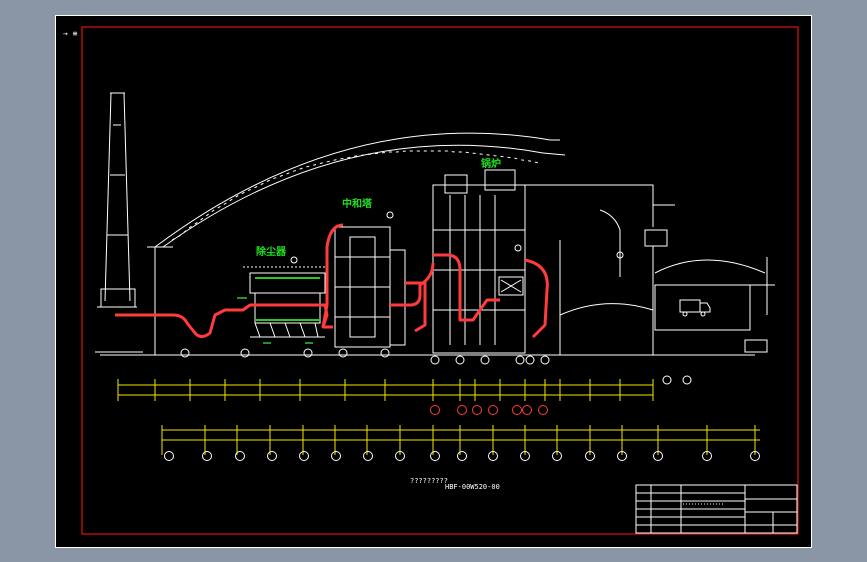 The image size is (867, 562). I want to click on label-neutralization-tower: 中和塔, so click(357, 203).